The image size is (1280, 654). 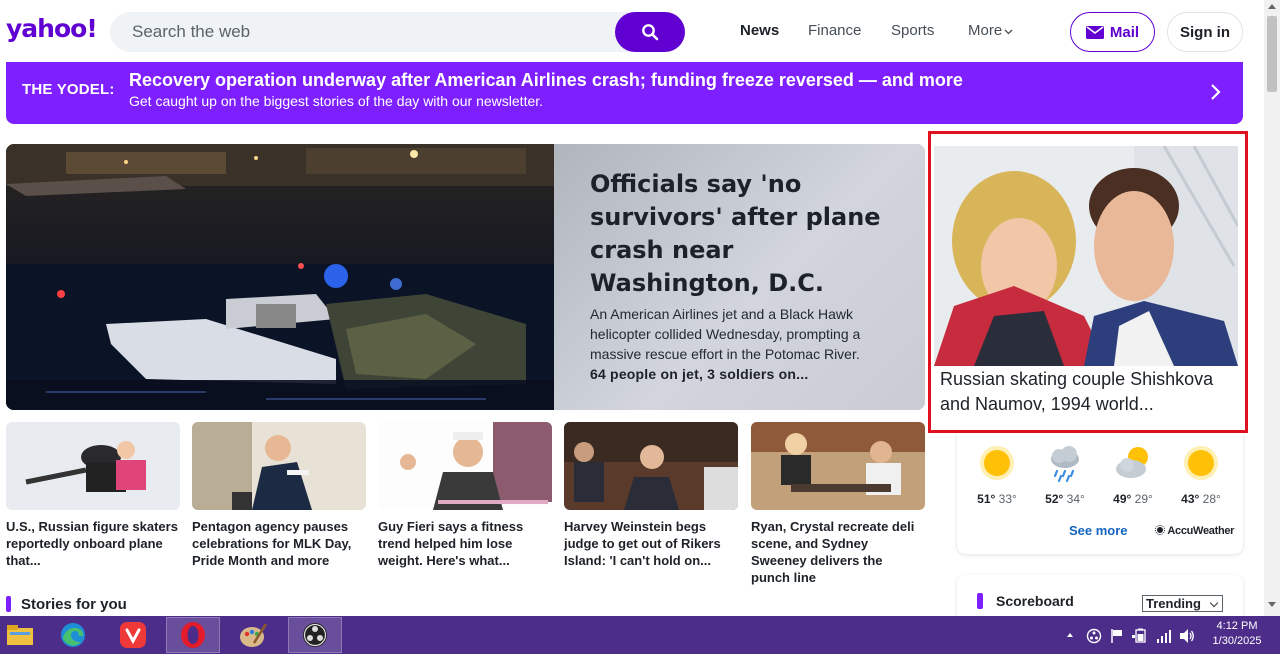 I want to click on taskbar-vivaldi, so click(x=133, y=635).